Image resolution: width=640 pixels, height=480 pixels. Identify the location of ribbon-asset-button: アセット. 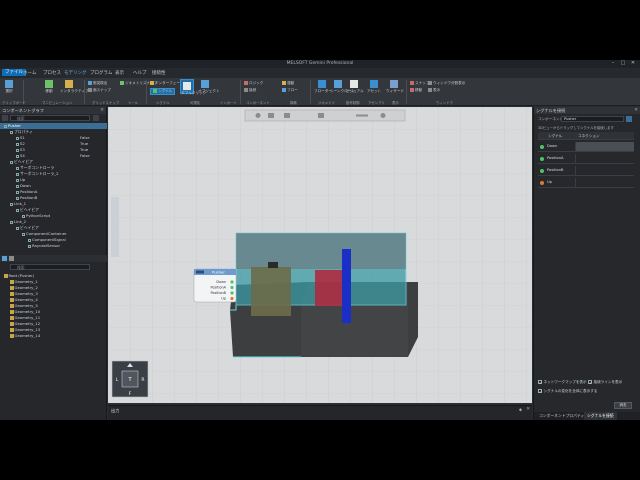
(374, 86).